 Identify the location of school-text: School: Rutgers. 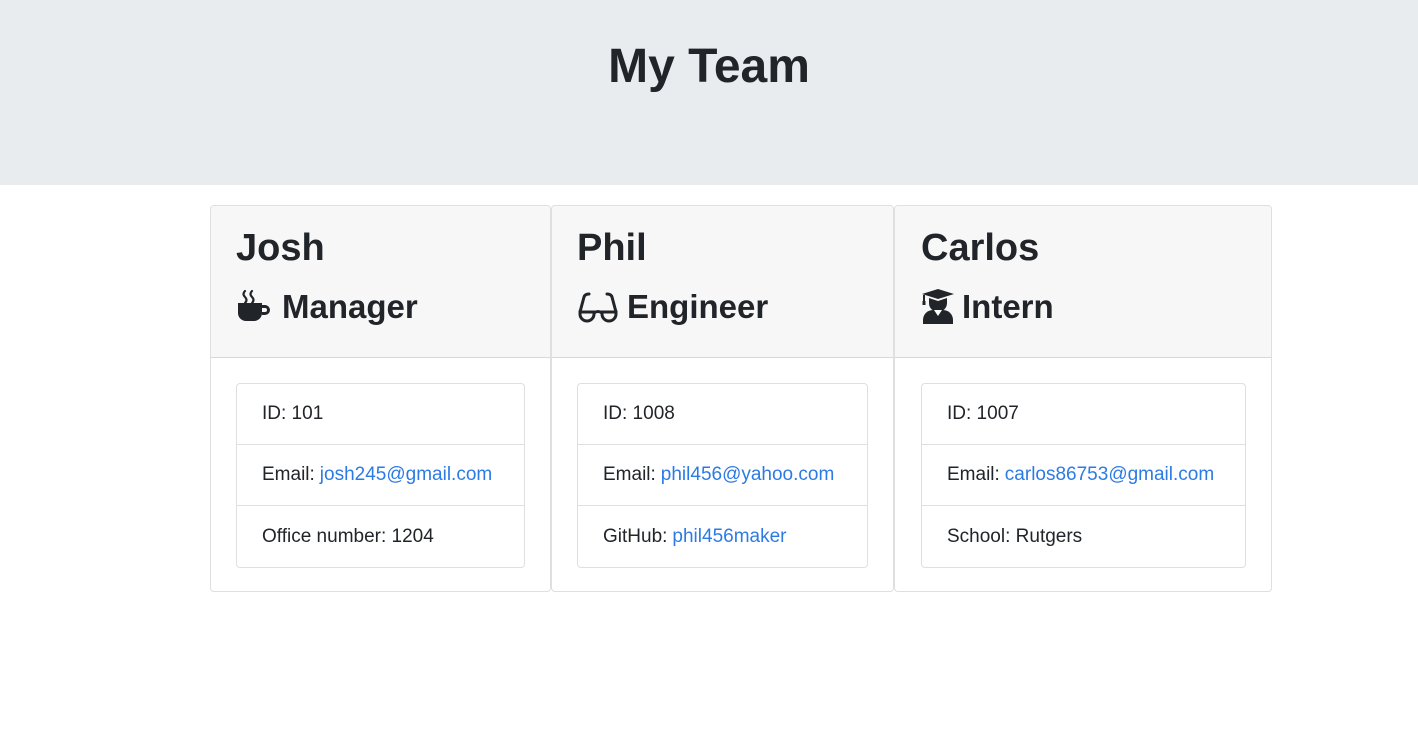
(1015, 536).